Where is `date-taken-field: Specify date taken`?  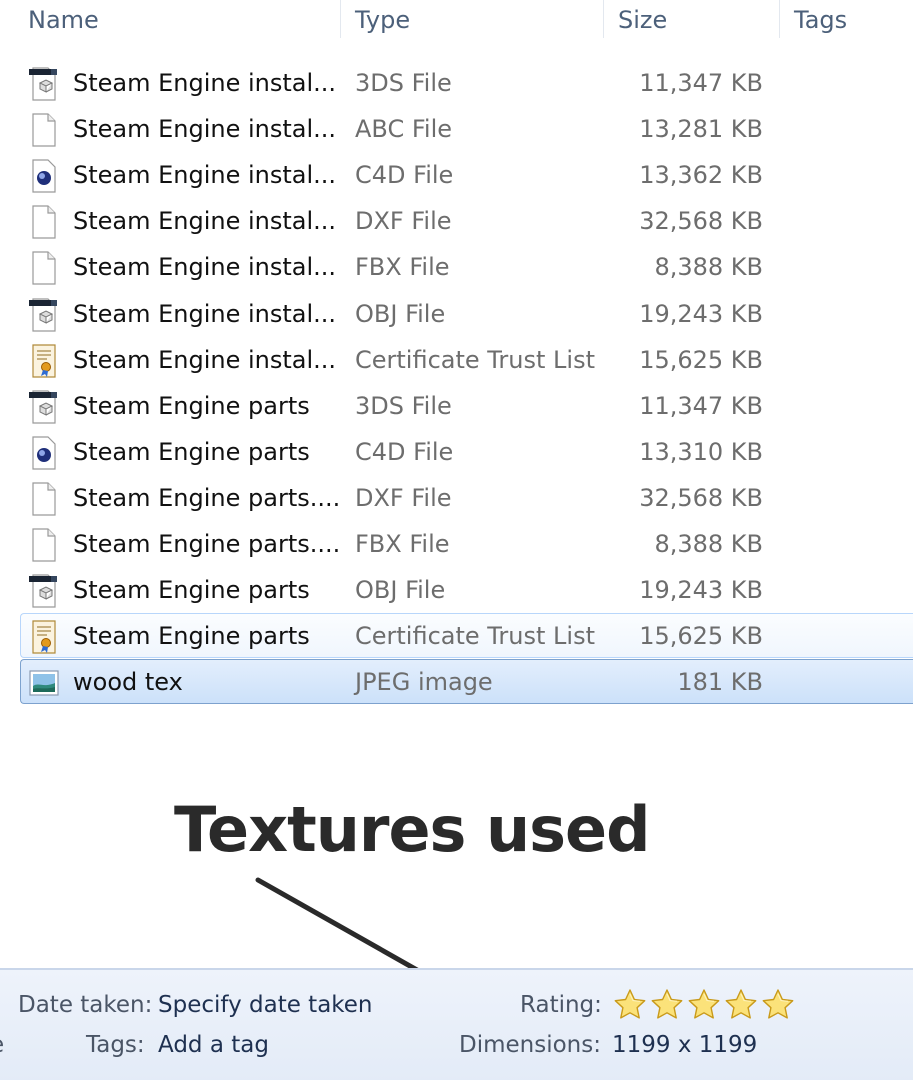 date-taken-field: Specify date taken is located at coordinates (265, 1005).